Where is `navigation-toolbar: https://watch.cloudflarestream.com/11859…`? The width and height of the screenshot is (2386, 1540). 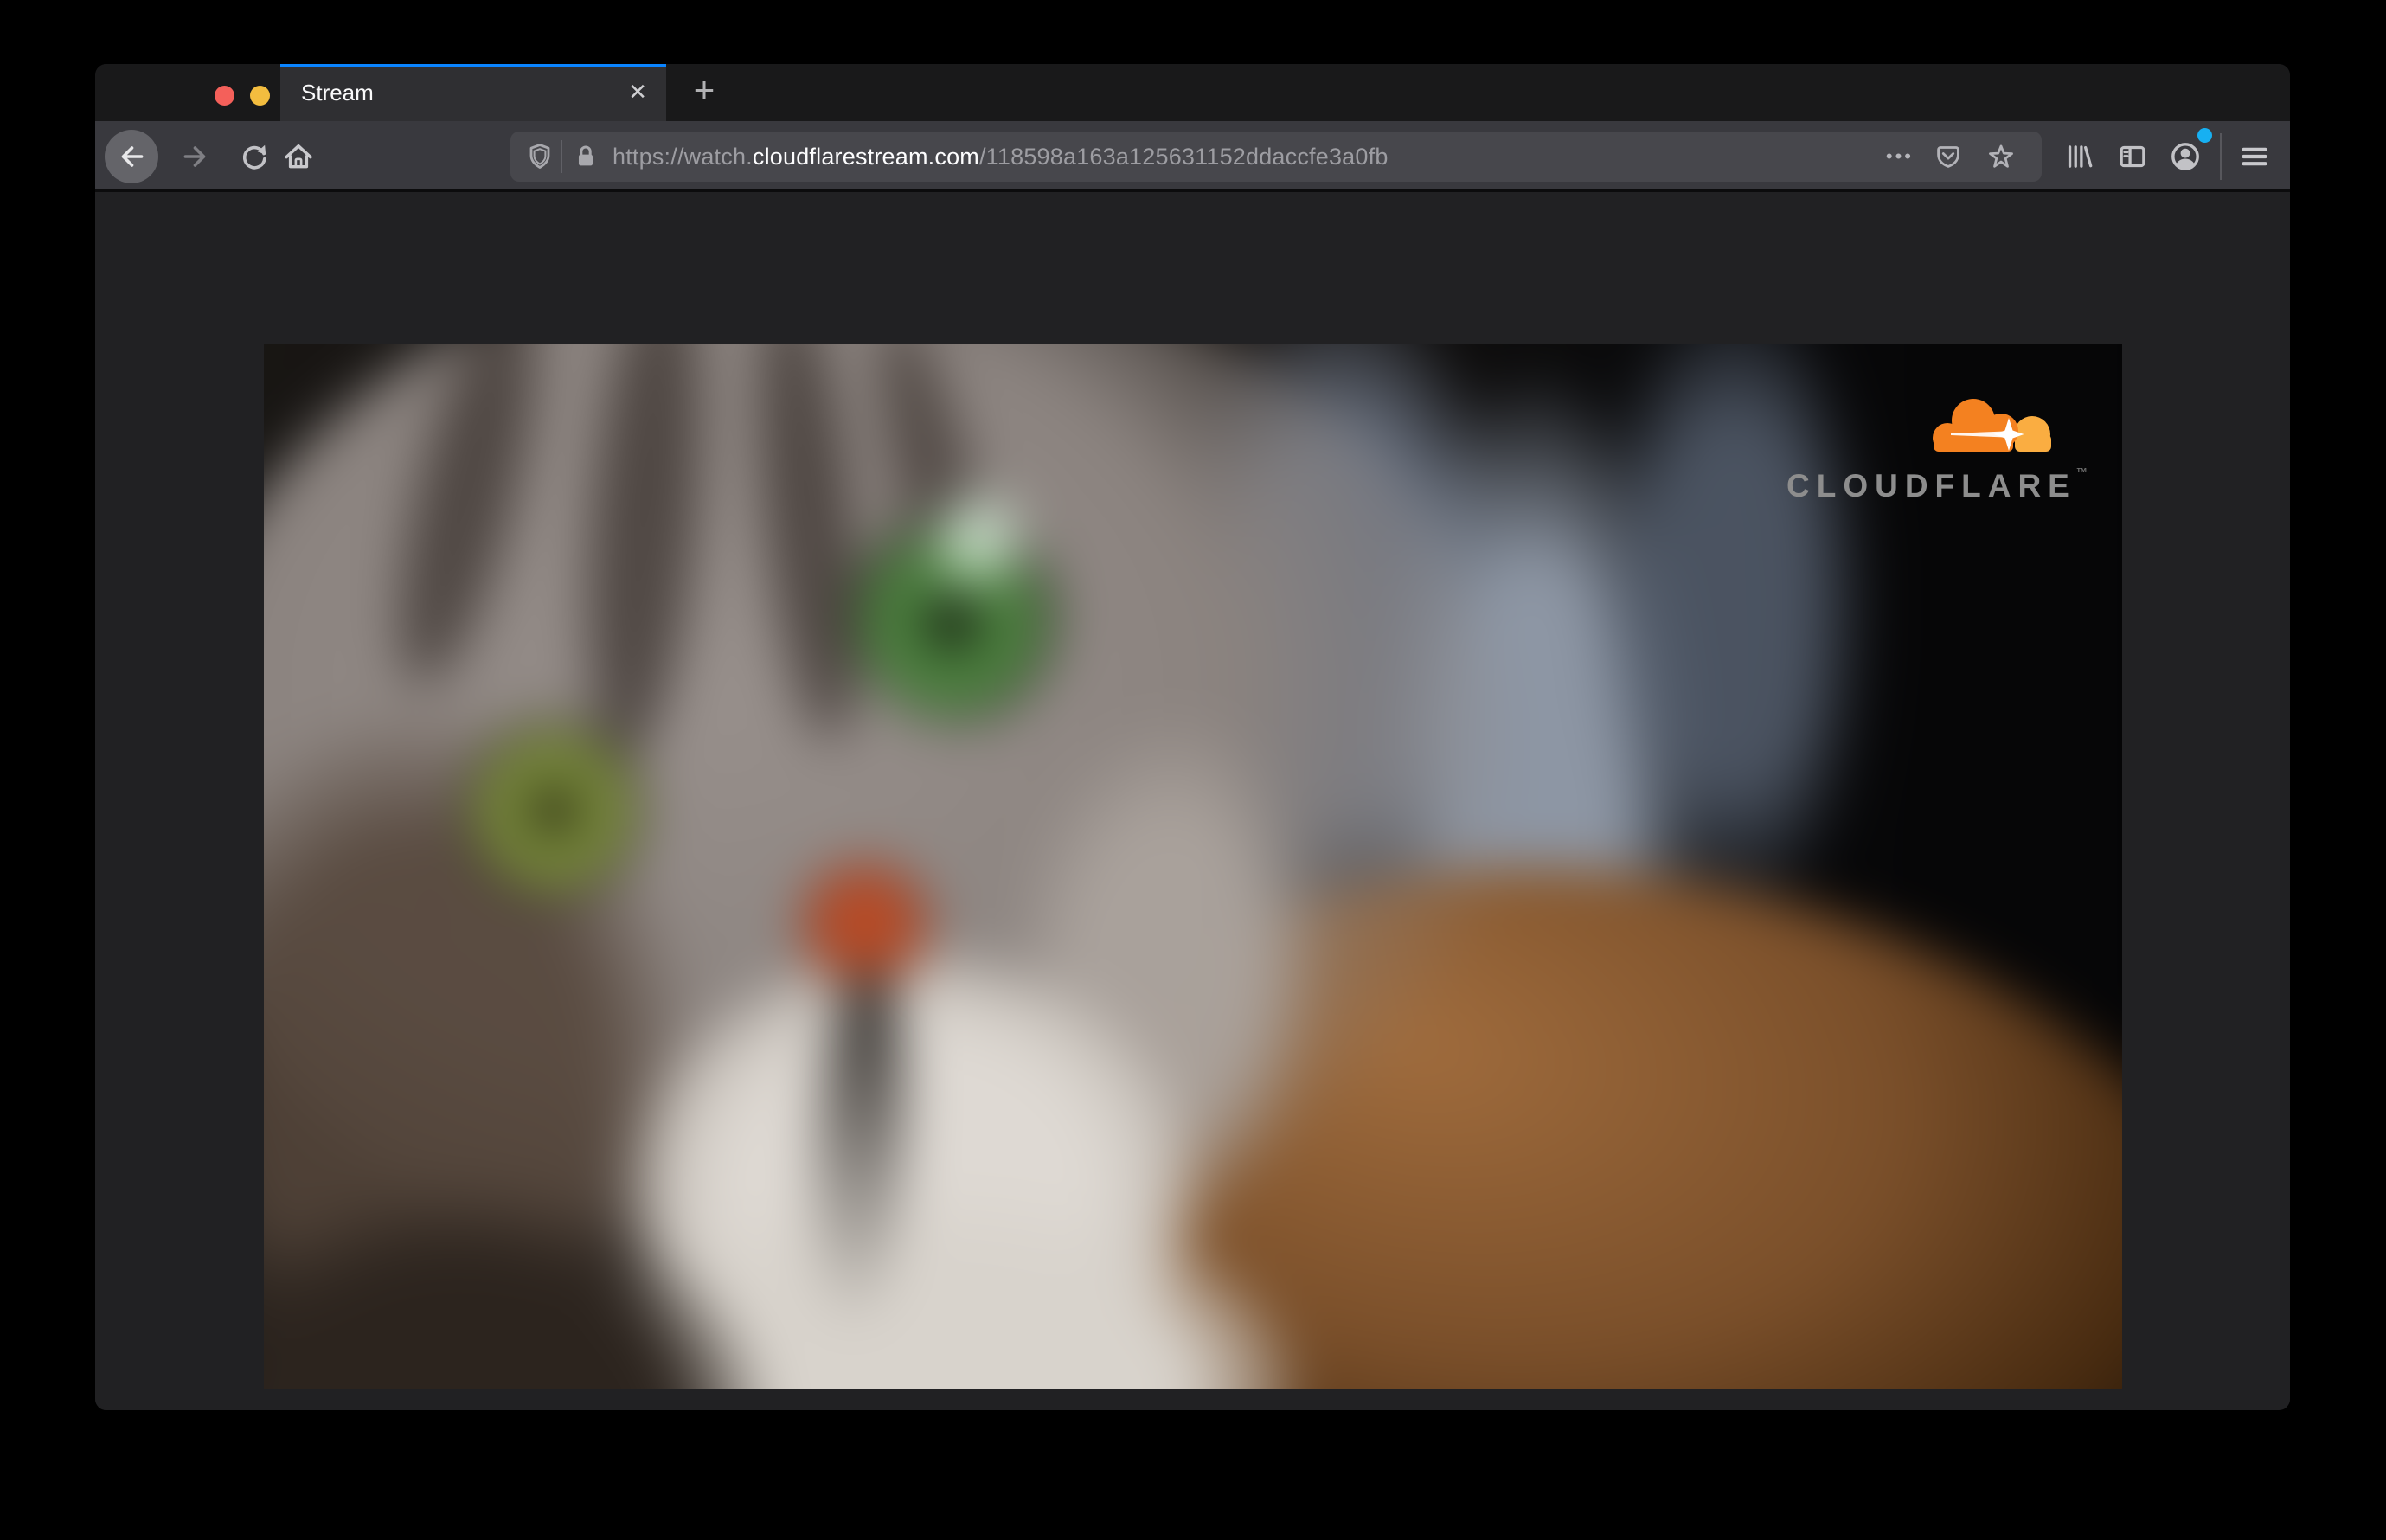
navigation-toolbar: https://watch.cloudflarestream.com/11859… is located at coordinates (1192, 156).